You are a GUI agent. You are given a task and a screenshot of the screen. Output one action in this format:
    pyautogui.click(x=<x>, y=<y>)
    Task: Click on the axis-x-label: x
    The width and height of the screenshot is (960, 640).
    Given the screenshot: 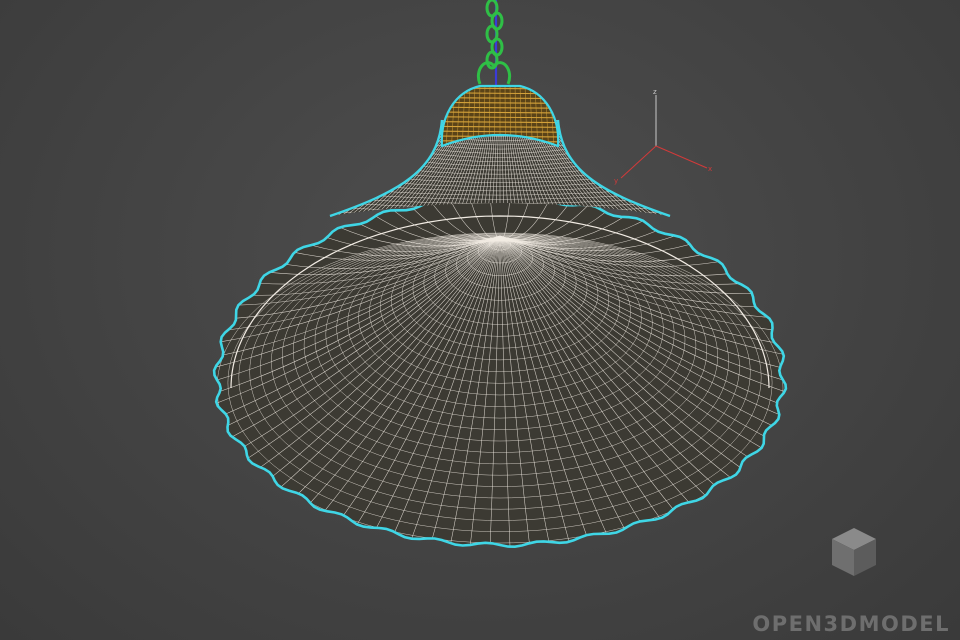 What is the action you would take?
    pyautogui.click(x=710, y=169)
    